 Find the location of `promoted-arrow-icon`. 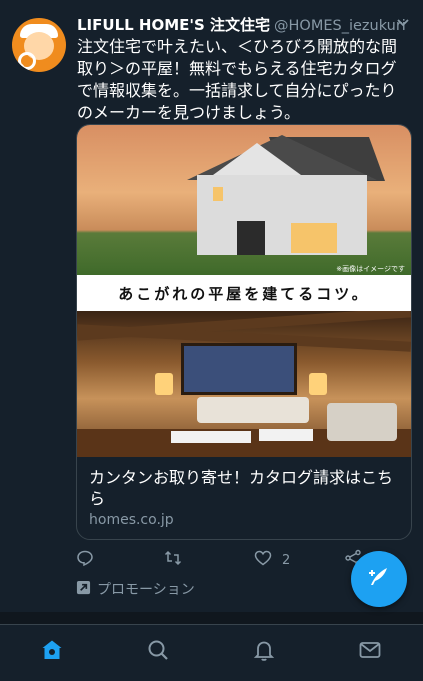

promoted-arrow-icon is located at coordinates (83, 589).